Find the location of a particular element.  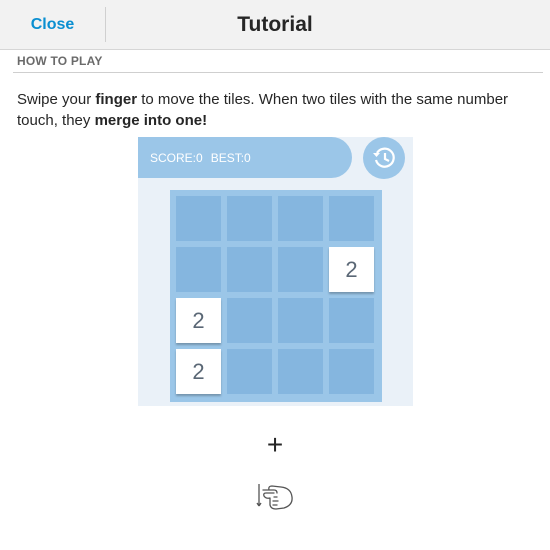

instructions-bold2: merge into one! is located at coordinates (151, 120).